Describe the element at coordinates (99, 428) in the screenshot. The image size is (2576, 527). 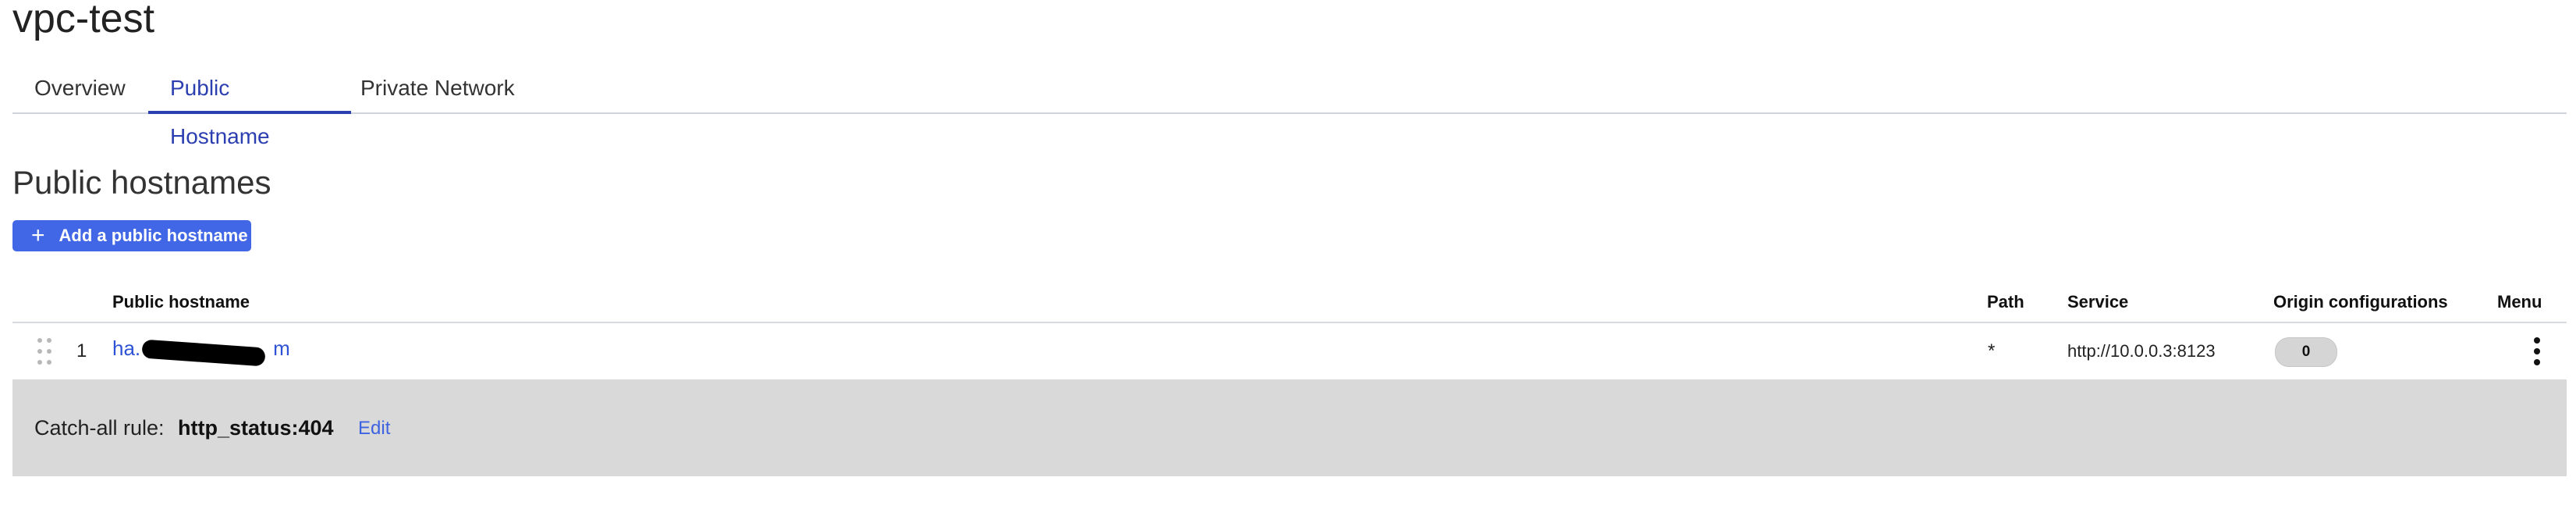
I see `catch-all-label: Catch-all rule:` at that location.